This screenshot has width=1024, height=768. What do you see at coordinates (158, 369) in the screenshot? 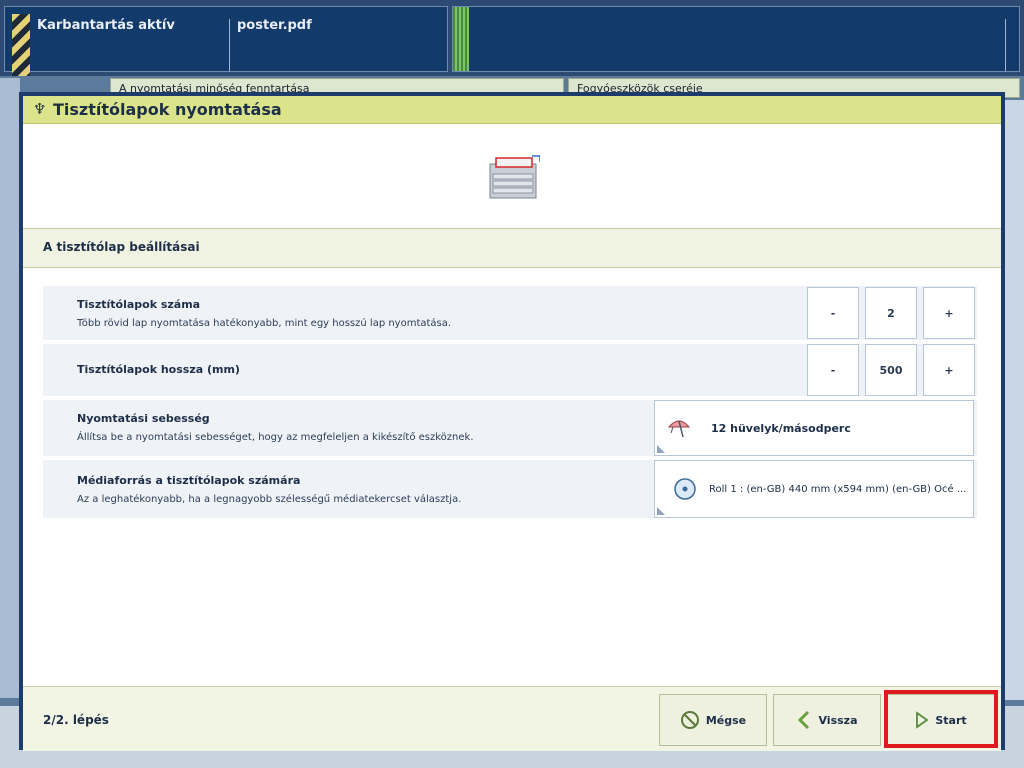
I see `setting-title: Tisztítólapok hossza (mm)` at bounding box center [158, 369].